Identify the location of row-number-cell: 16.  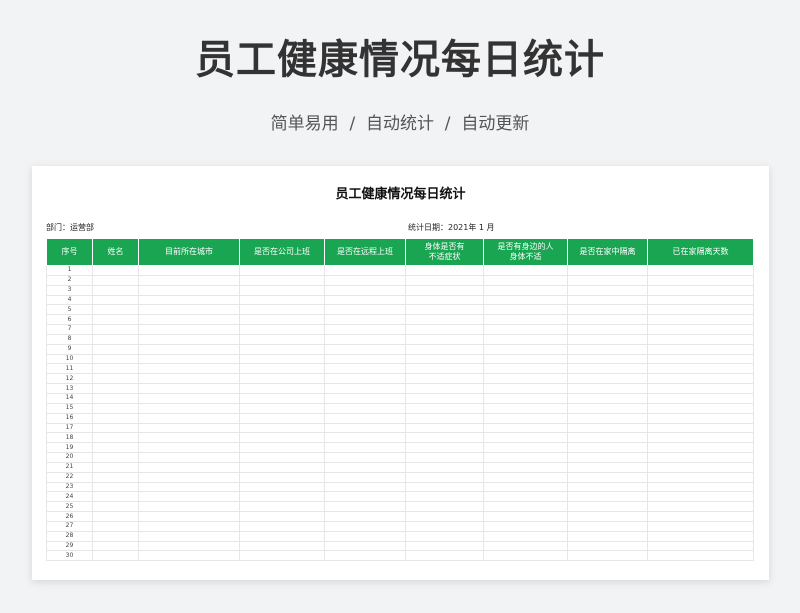
(69, 418).